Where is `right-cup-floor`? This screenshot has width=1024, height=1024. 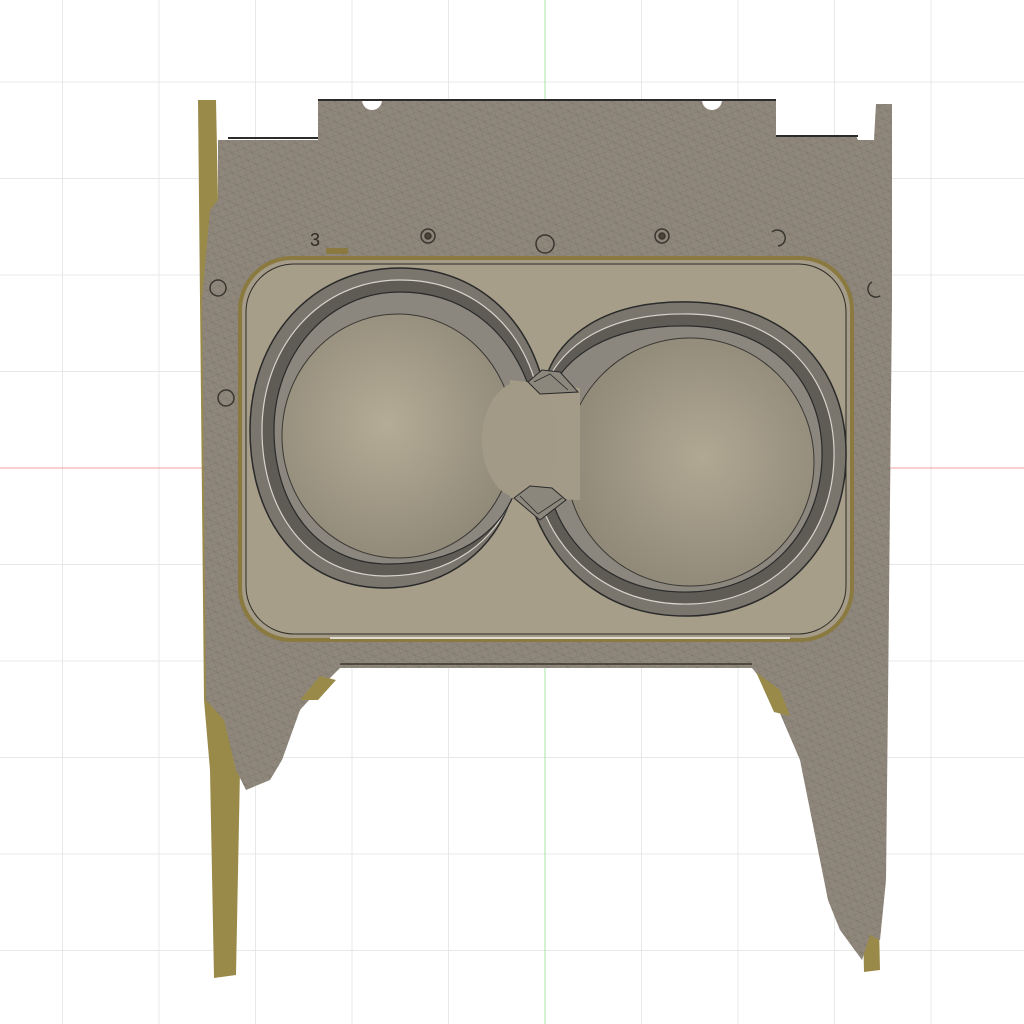 right-cup-floor is located at coordinates (690, 462).